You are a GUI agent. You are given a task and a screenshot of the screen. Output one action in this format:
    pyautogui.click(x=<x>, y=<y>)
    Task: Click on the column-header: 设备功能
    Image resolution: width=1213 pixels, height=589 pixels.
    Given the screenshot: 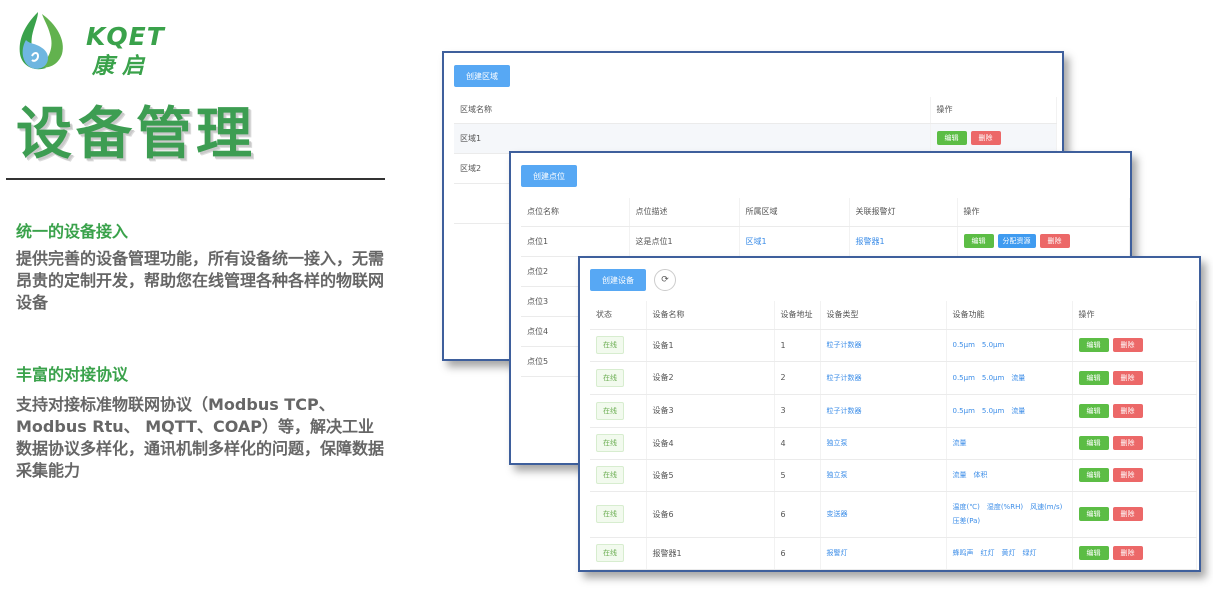 What is the action you would take?
    pyautogui.click(x=1009, y=315)
    